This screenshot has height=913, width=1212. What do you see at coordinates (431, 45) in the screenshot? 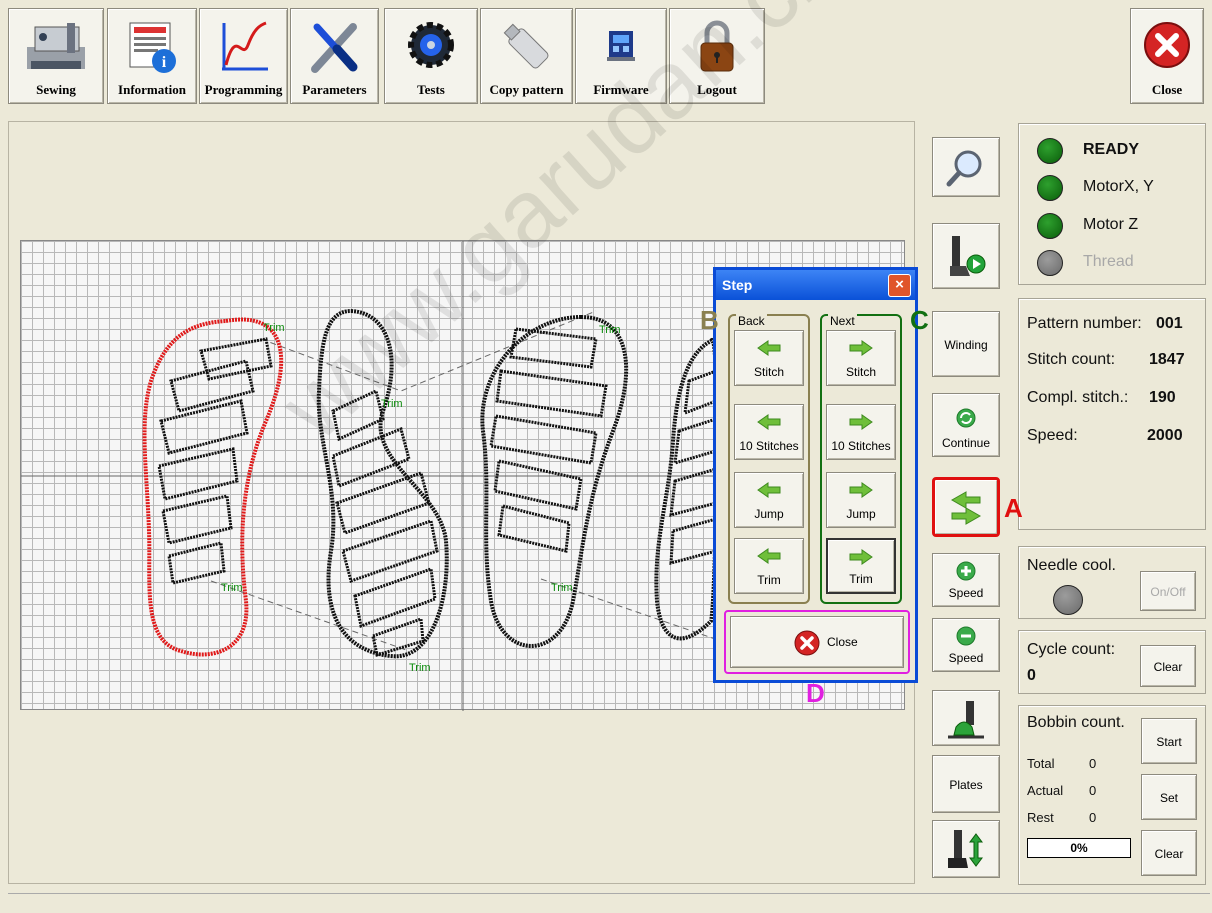
I see `gear-icon` at bounding box center [431, 45].